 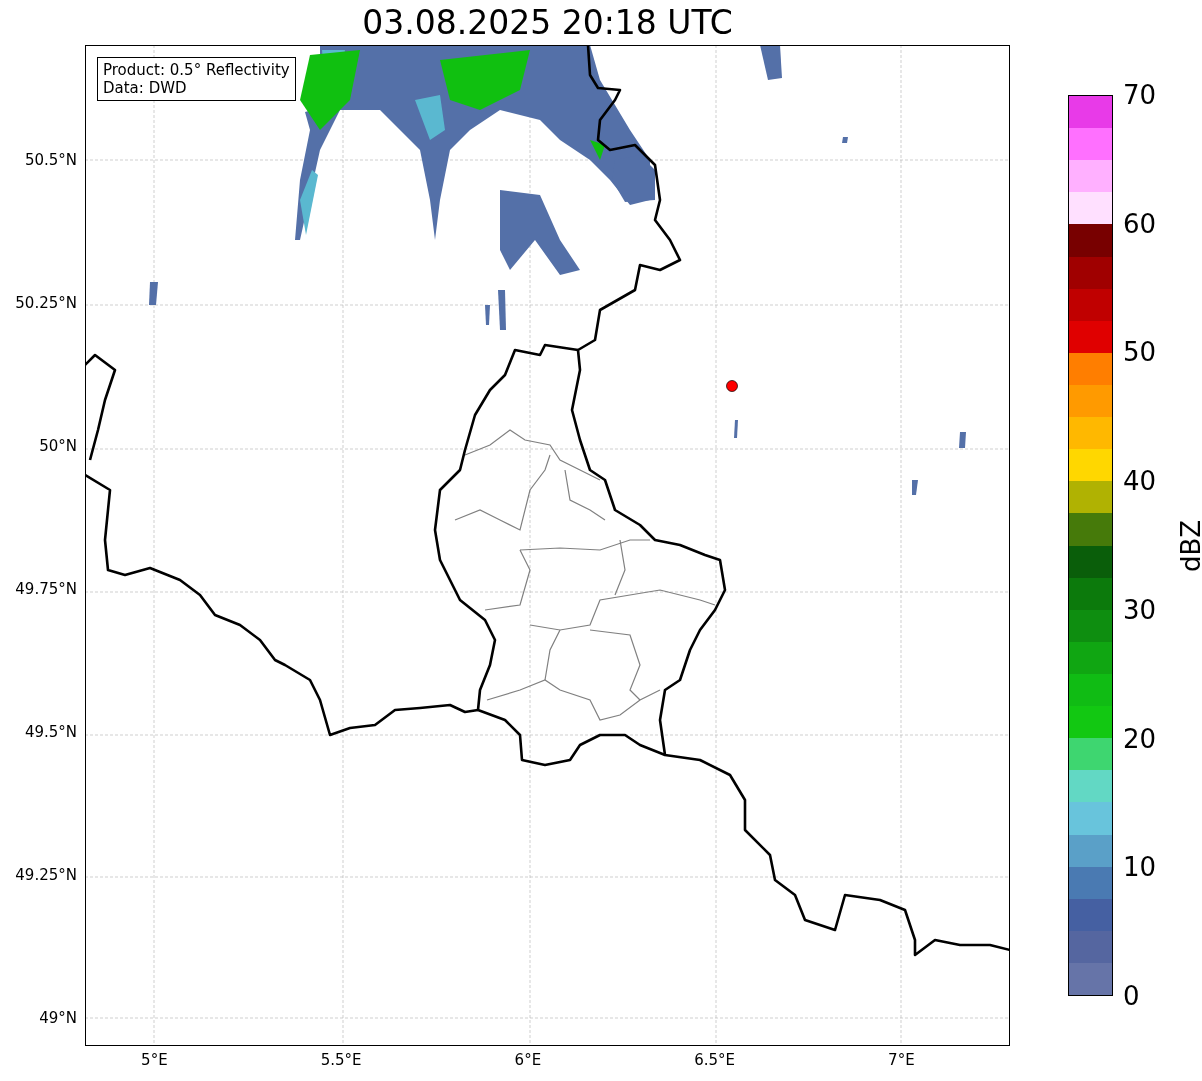 What do you see at coordinates (547, 23) in the screenshot?
I see `chart-title: 03.08.2025 20:18 UTC` at bounding box center [547, 23].